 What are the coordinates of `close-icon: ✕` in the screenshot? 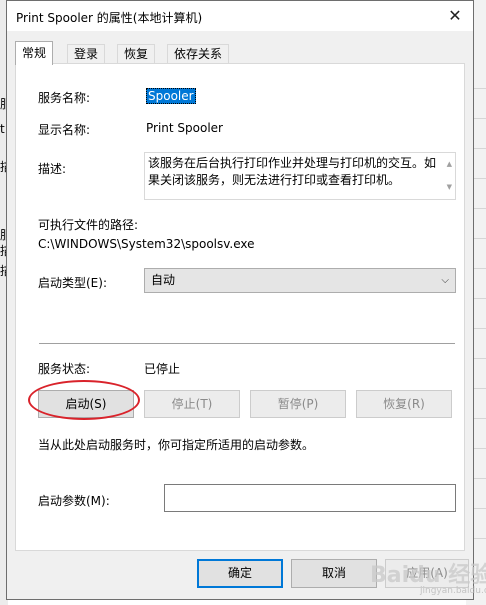 It's located at (455, 16).